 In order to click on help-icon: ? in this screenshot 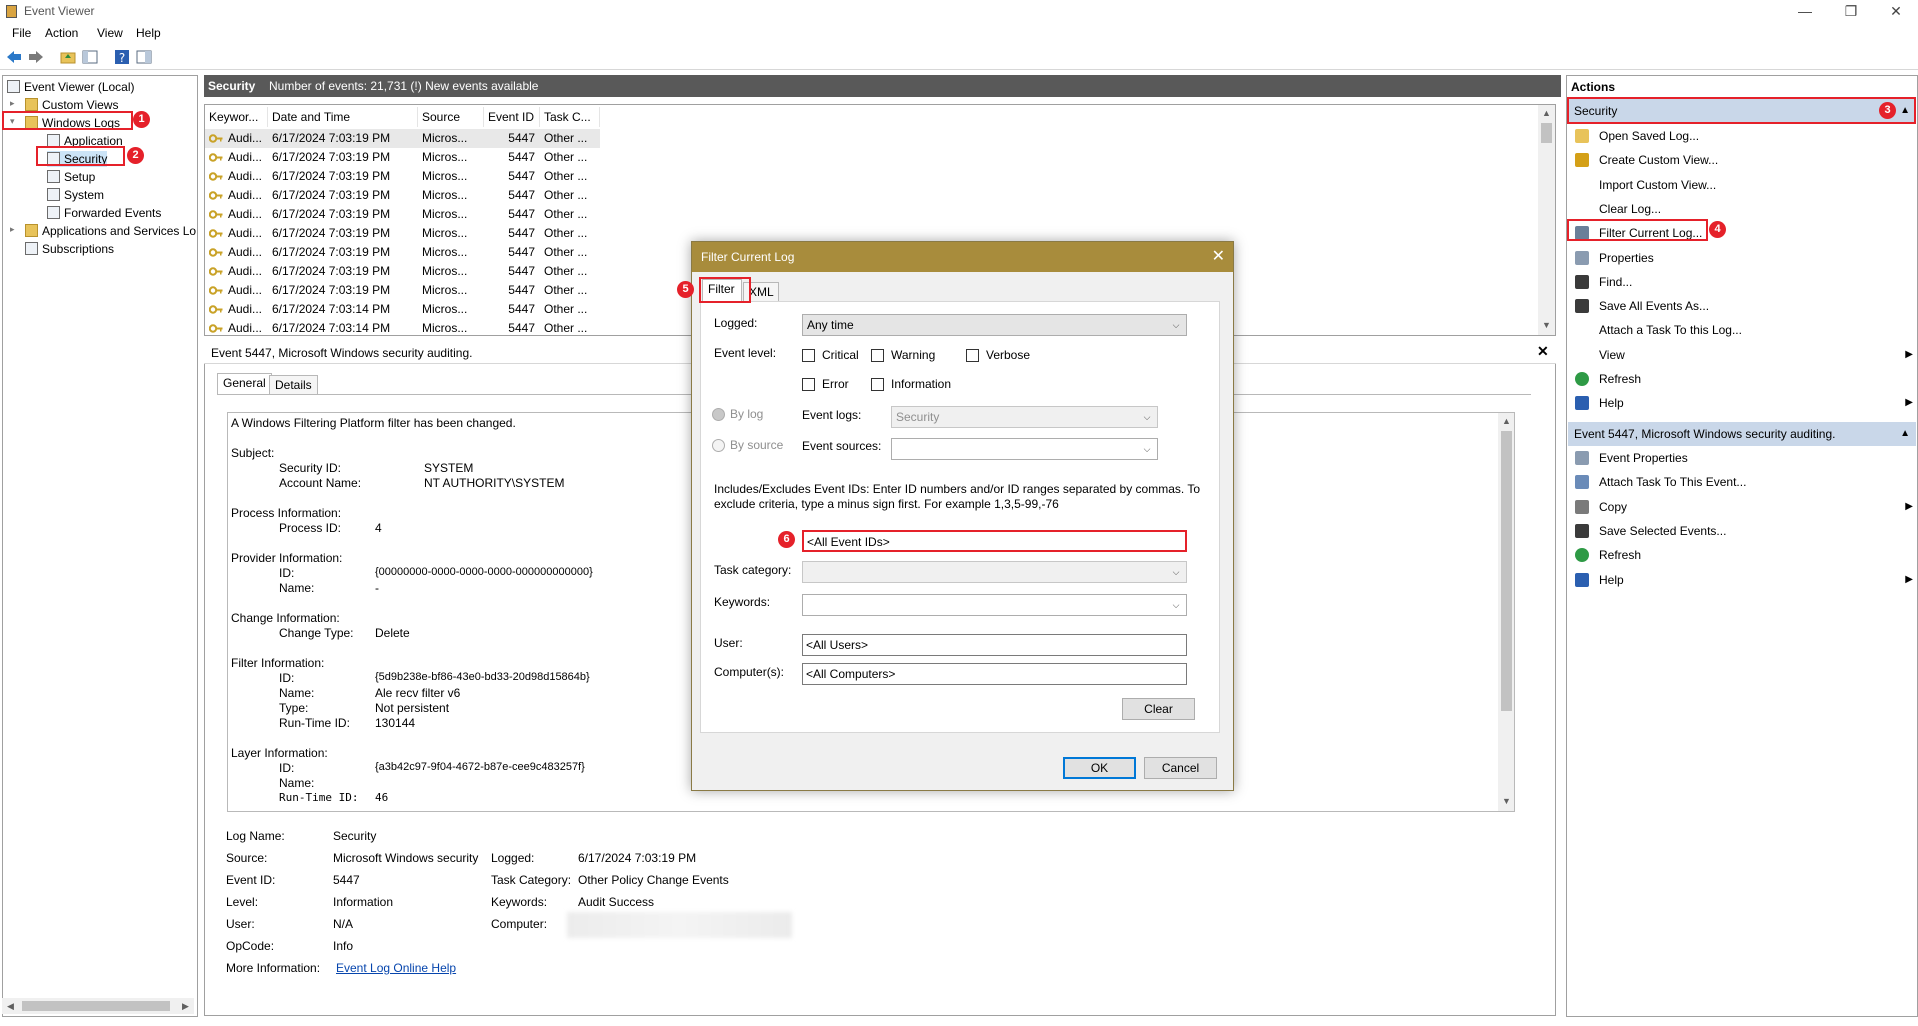, I will do `click(122, 57)`.